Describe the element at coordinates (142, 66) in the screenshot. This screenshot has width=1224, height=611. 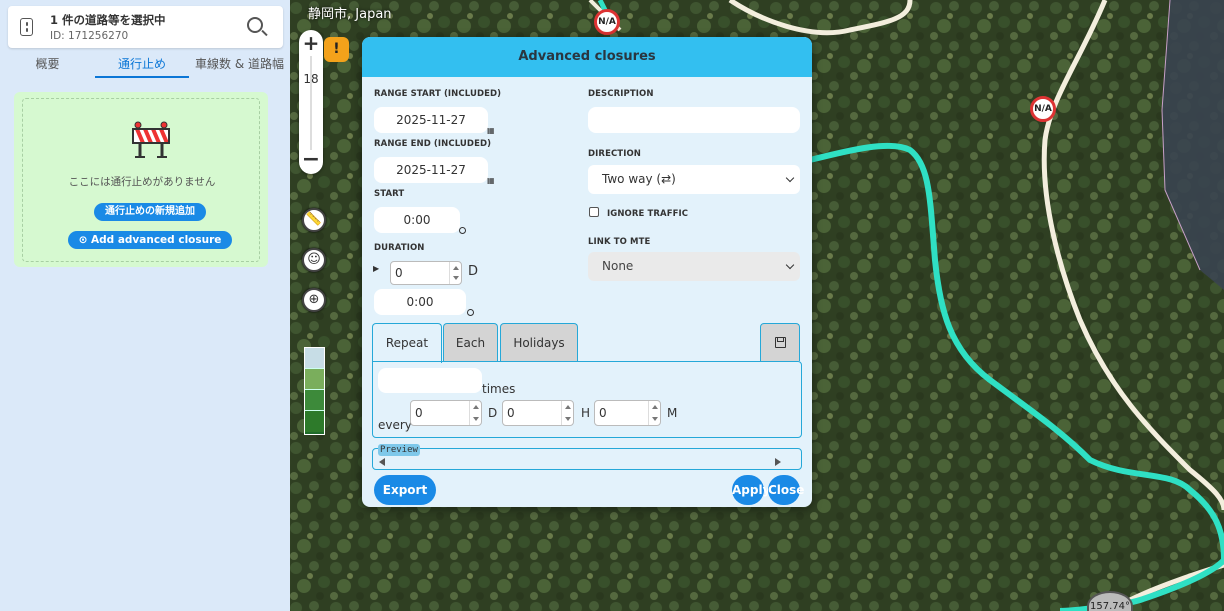
I see `tab-closures: 通行止め` at that location.